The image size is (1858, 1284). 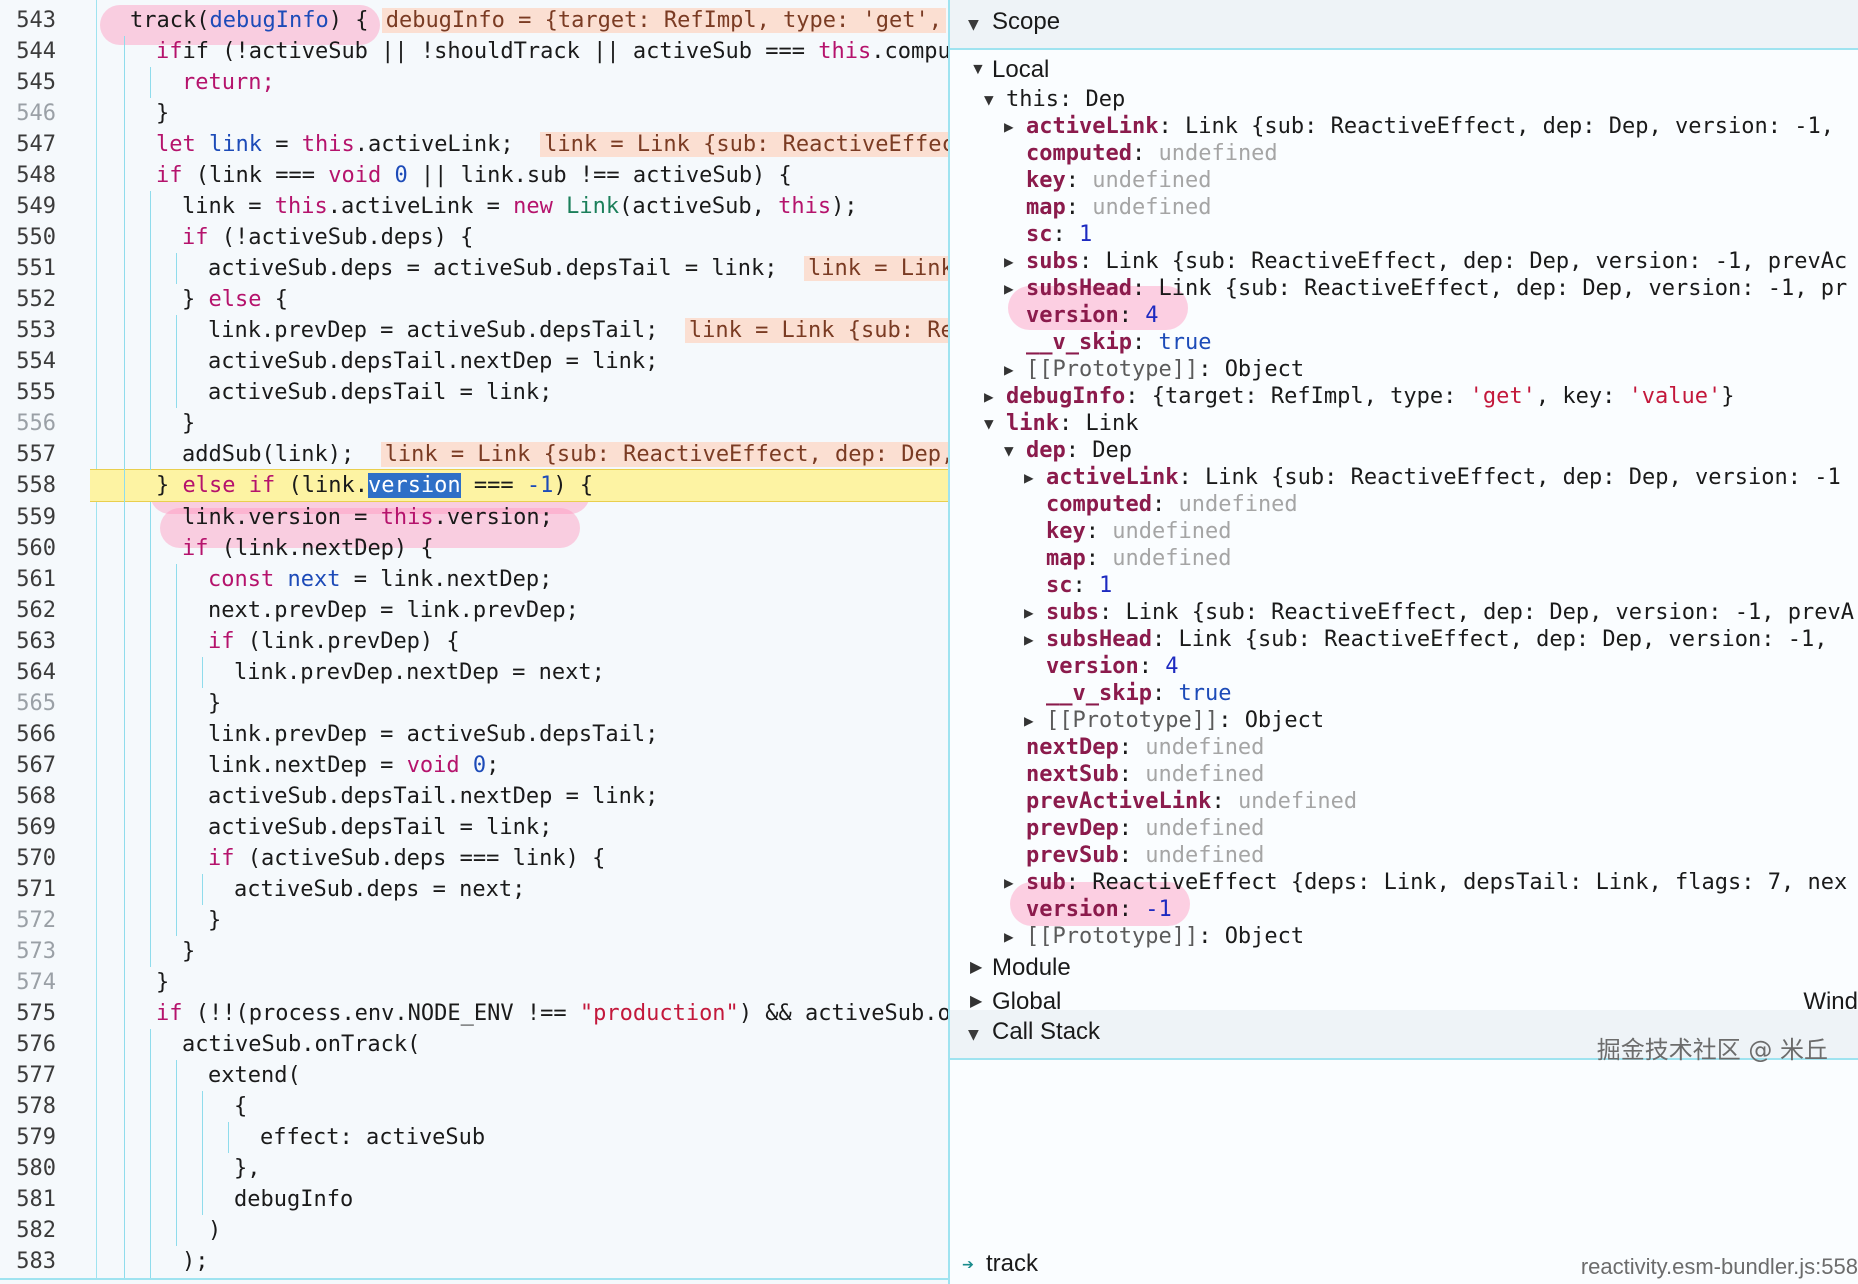 I want to click on line-number: 551, so click(x=28, y=268).